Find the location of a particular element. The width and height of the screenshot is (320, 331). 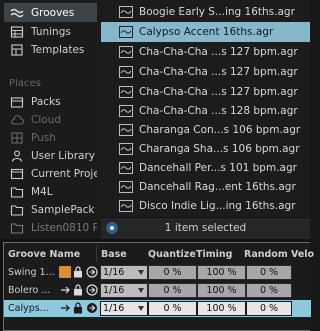

file-name: Dancehall Per...s 101 bpm.agr is located at coordinates (218, 168).